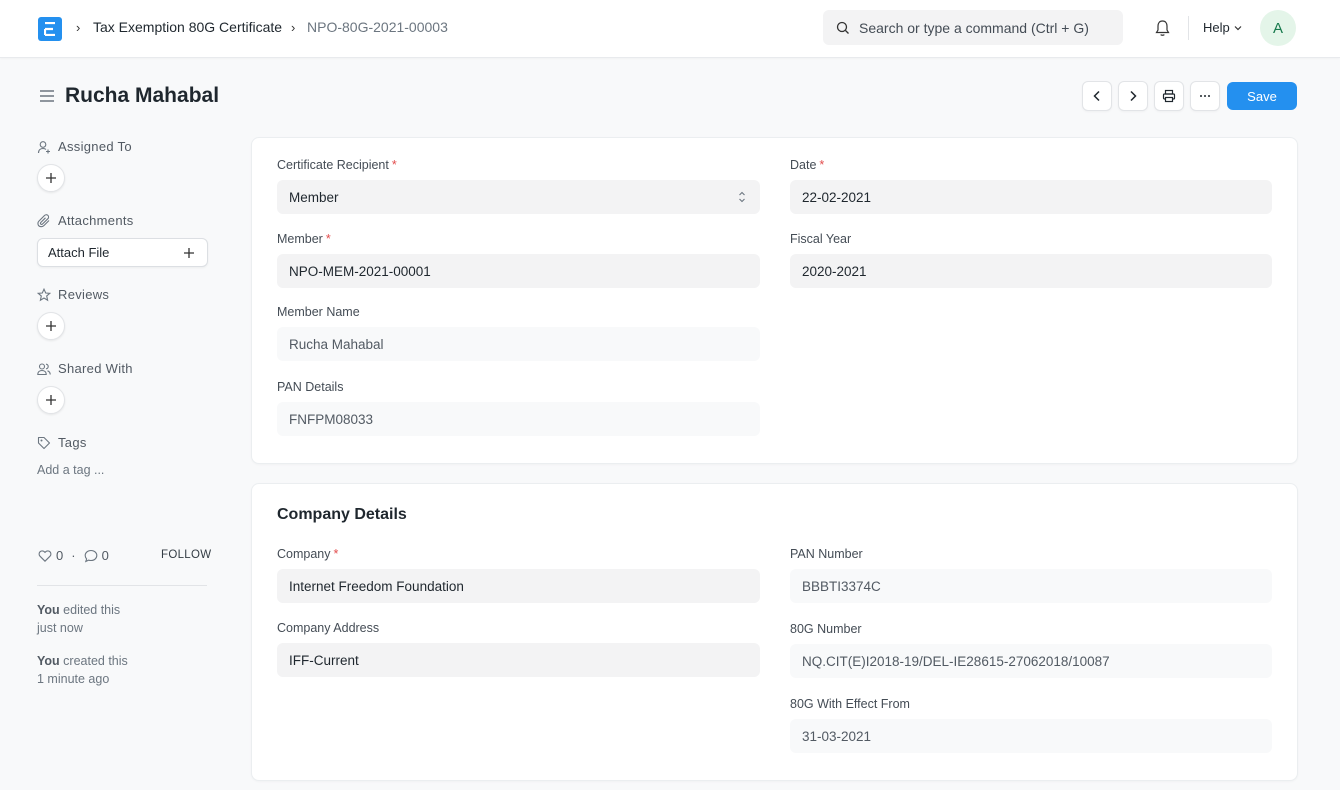  What do you see at coordinates (518, 344) in the screenshot?
I see `member-name-field: Rucha Mahabal` at bounding box center [518, 344].